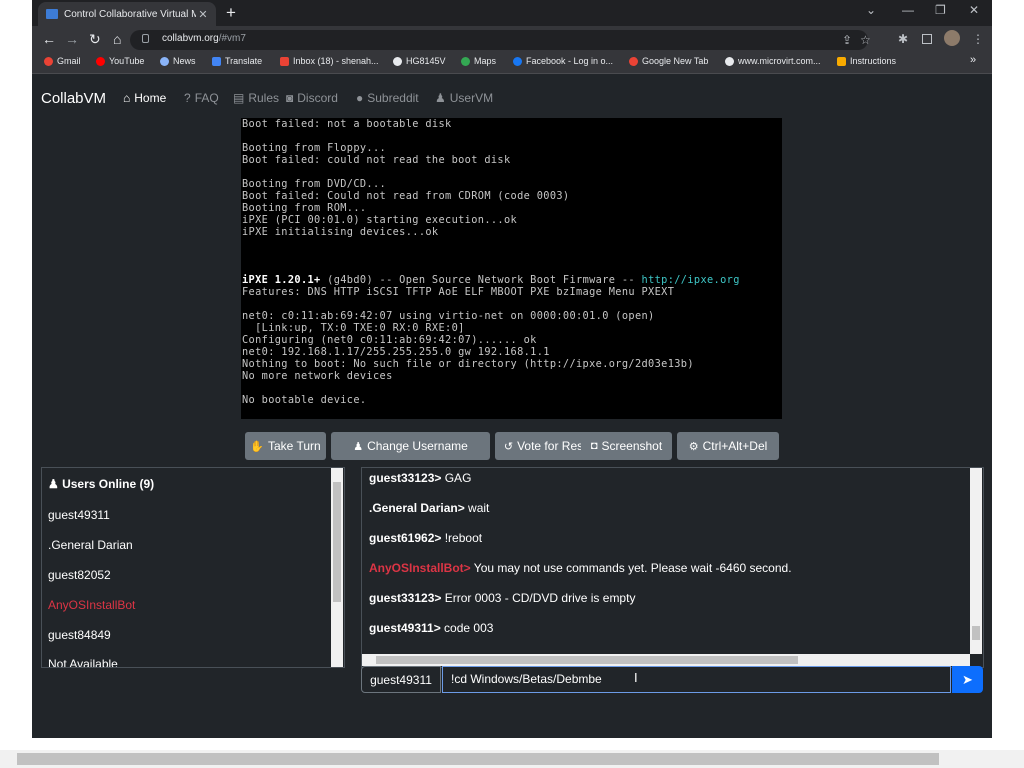 The height and width of the screenshot is (768, 1024). I want to click on tab-search-chevron-icon: ⌄, so click(871, 10).